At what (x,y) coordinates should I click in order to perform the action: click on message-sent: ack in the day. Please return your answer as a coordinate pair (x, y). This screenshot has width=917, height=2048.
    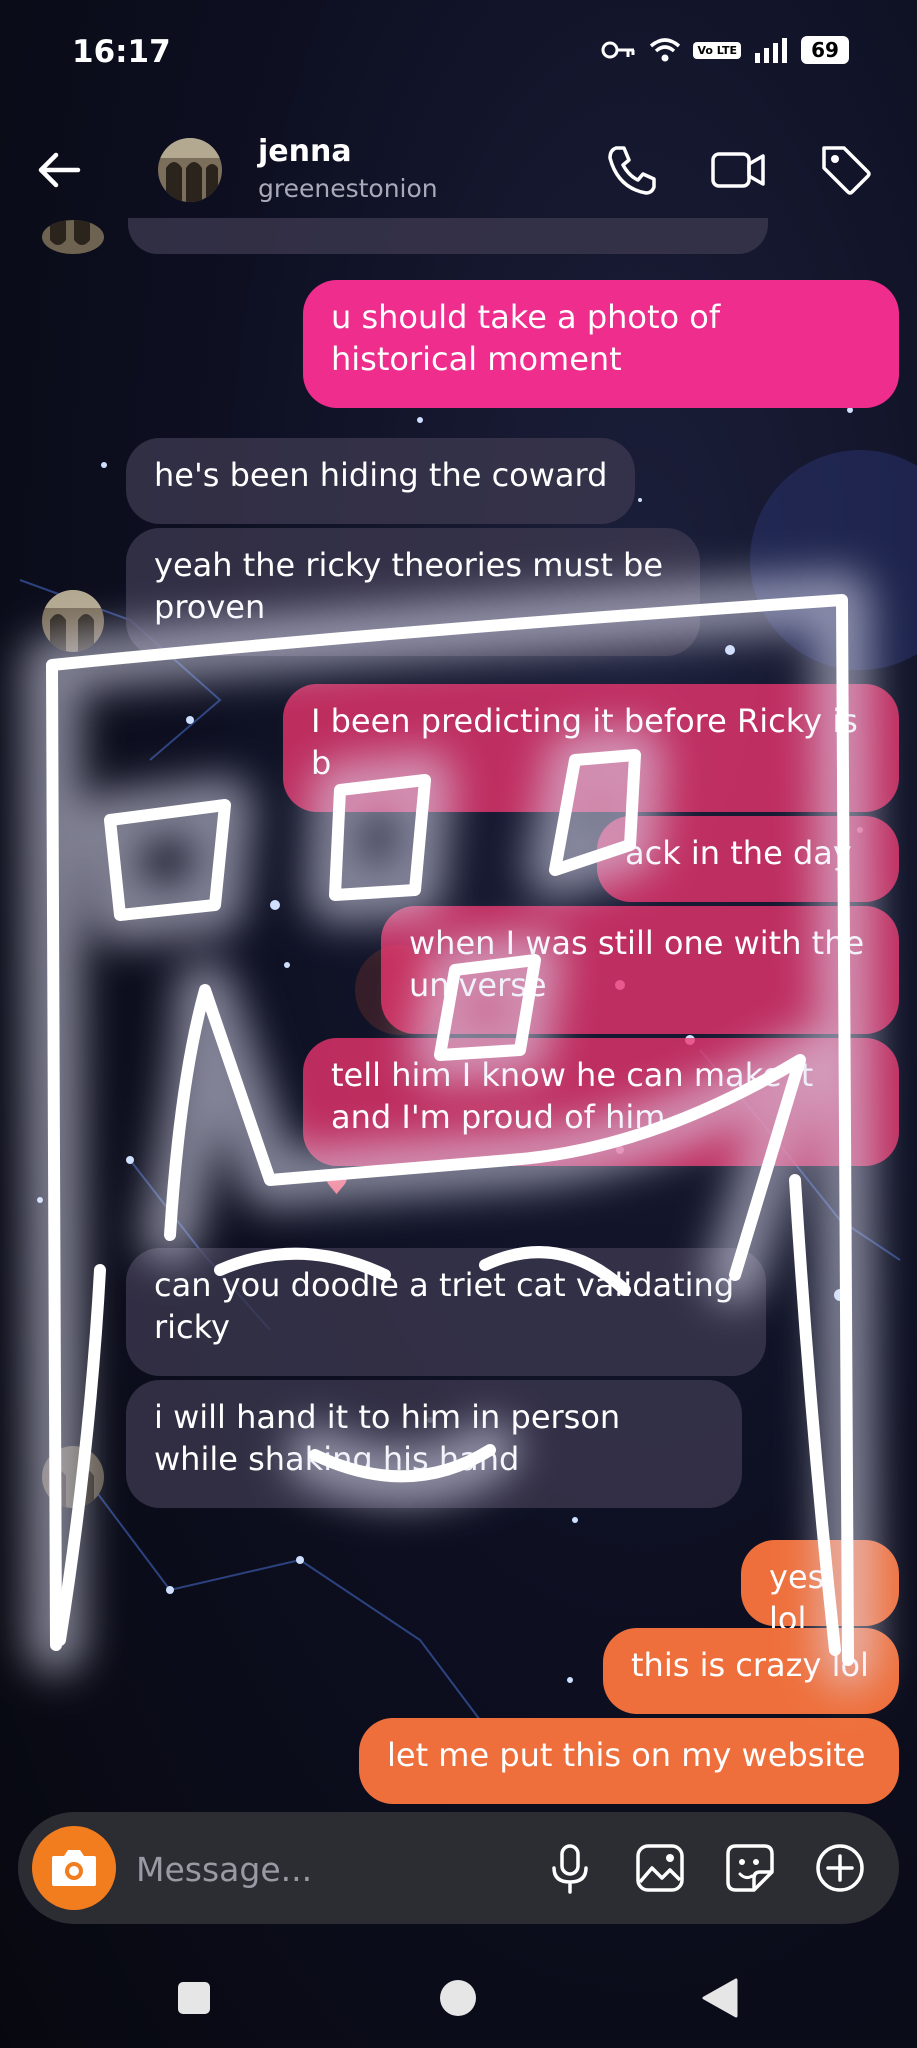
    Looking at the image, I should click on (748, 859).